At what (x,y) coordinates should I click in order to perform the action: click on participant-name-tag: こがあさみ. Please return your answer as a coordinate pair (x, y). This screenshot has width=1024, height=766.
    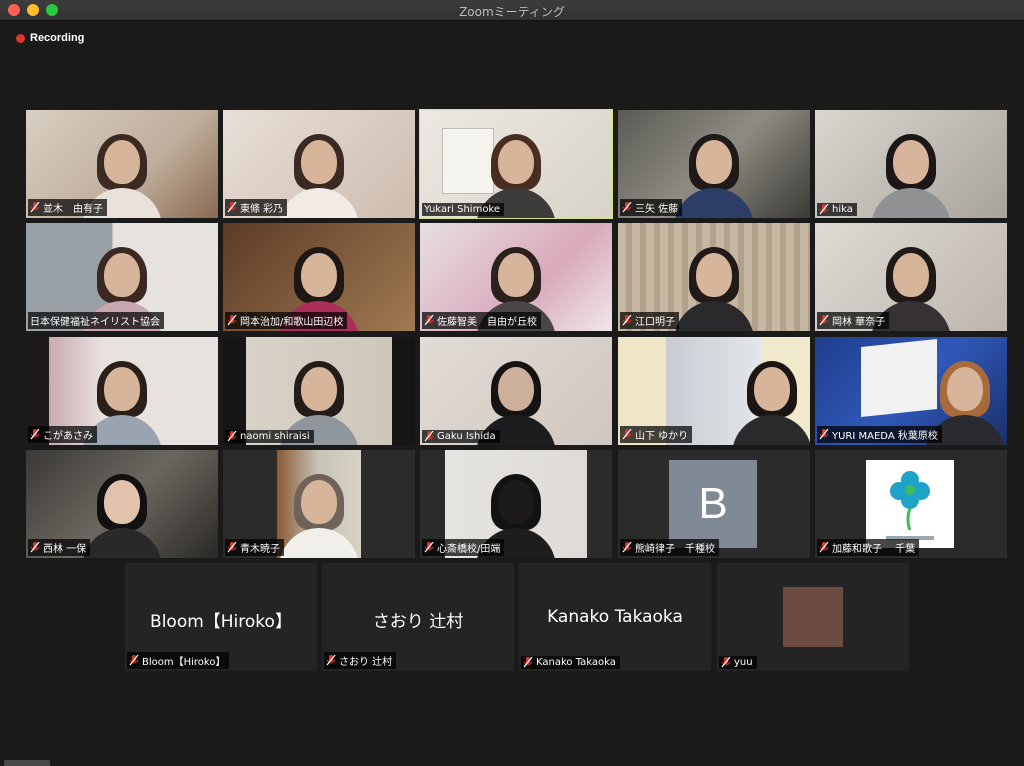
    Looking at the image, I should click on (62, 434).